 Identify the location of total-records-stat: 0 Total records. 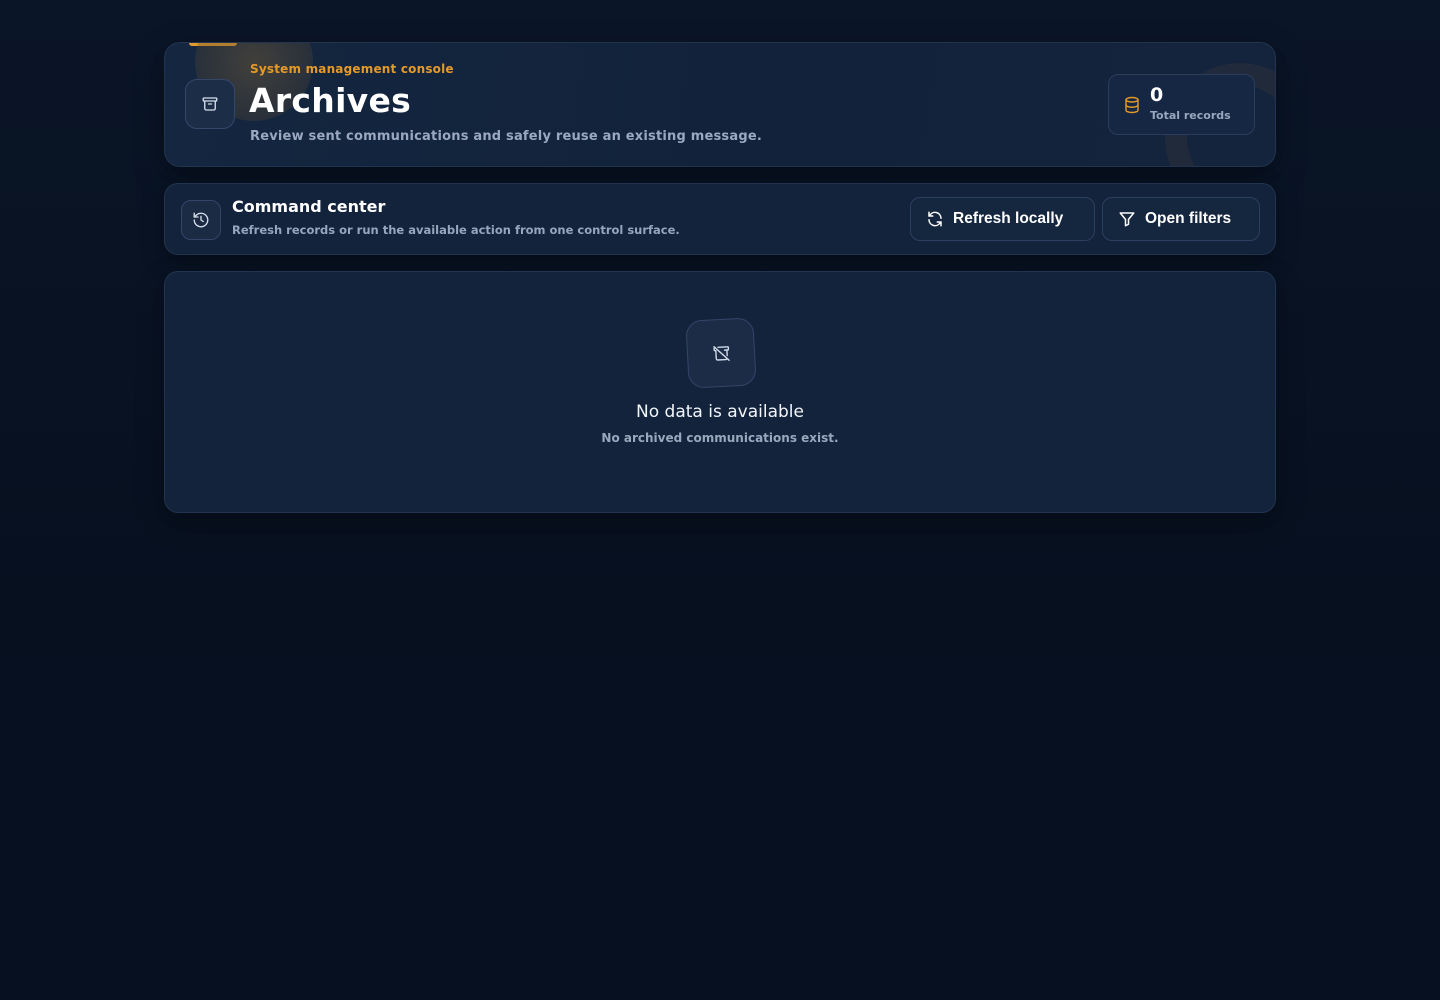
(1181, 104).